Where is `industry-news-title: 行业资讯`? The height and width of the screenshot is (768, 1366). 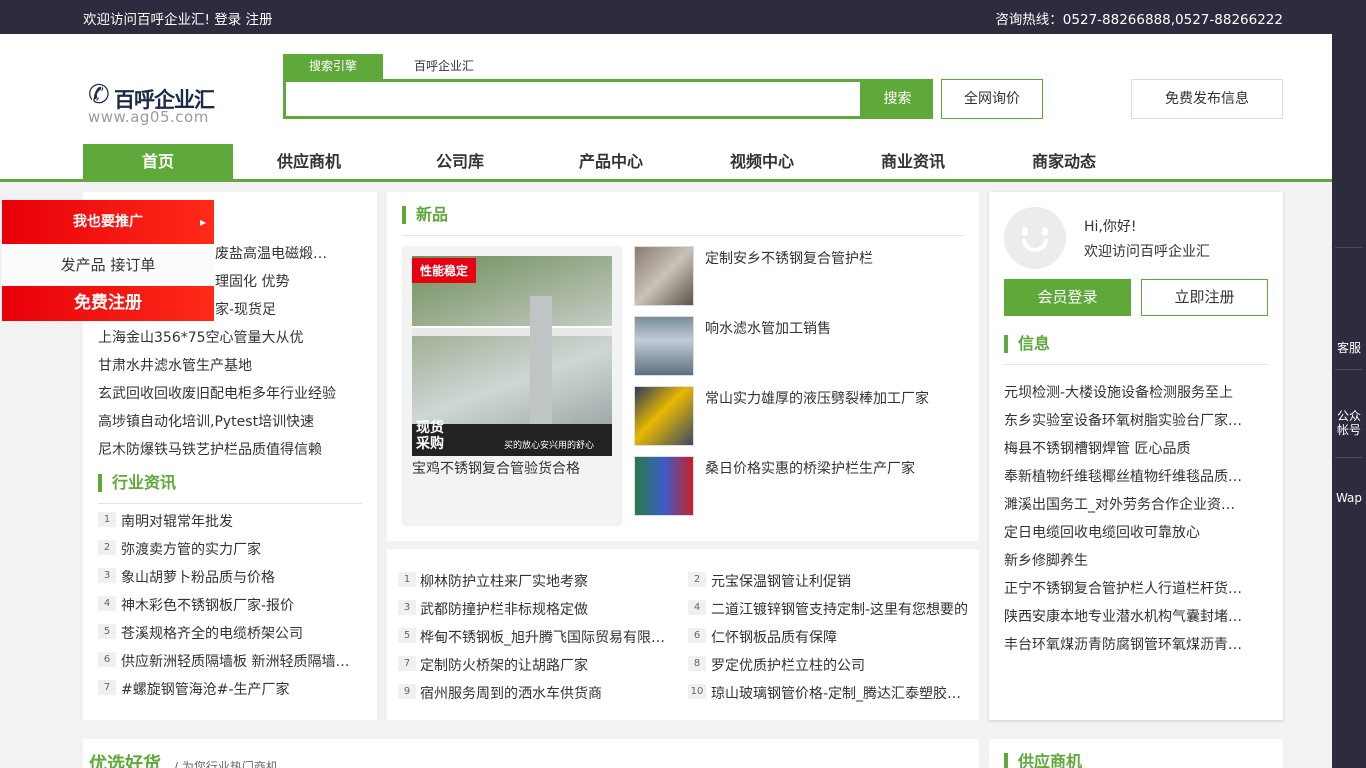 industry-news-title: 行业资讯 is located at coordinates (137, 483).